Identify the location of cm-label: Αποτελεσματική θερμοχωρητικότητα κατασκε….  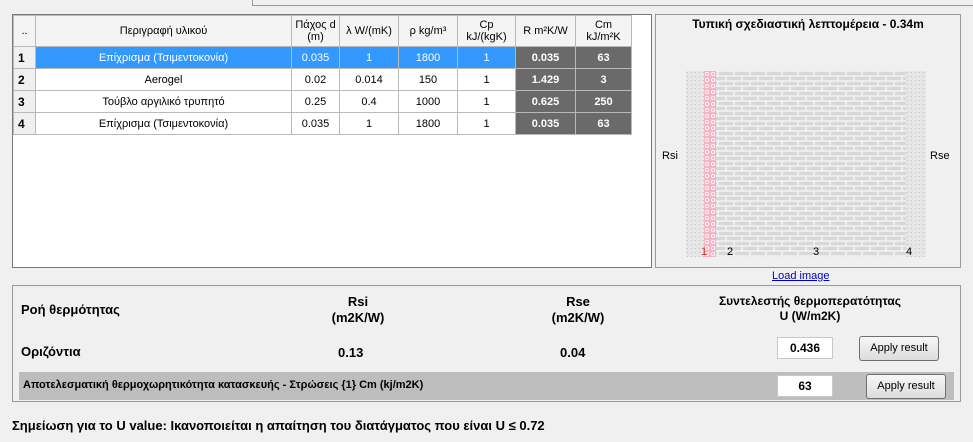
(223, 385).